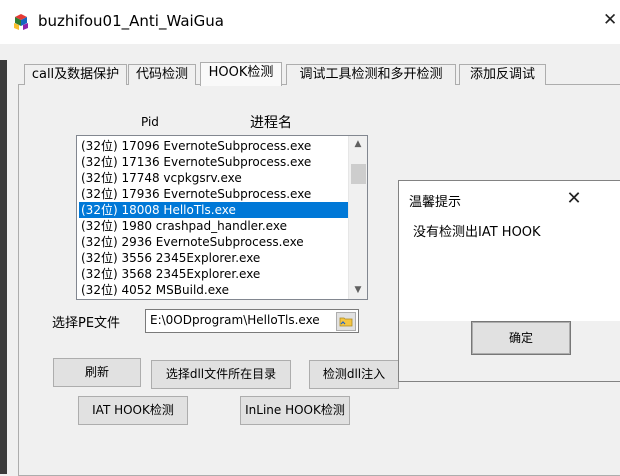  Describe the element at coordinates (521, 338) in the screenshot. I see `ok-button: 确定` at that location.